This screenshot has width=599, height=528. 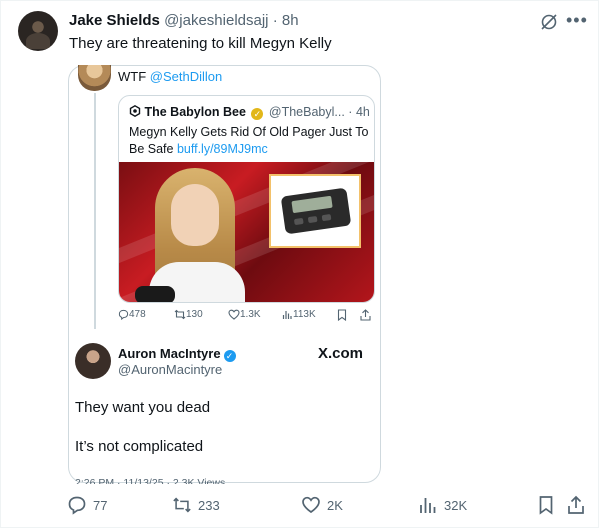 I want to click on reply-button: 77, so click(x=87, y=505).